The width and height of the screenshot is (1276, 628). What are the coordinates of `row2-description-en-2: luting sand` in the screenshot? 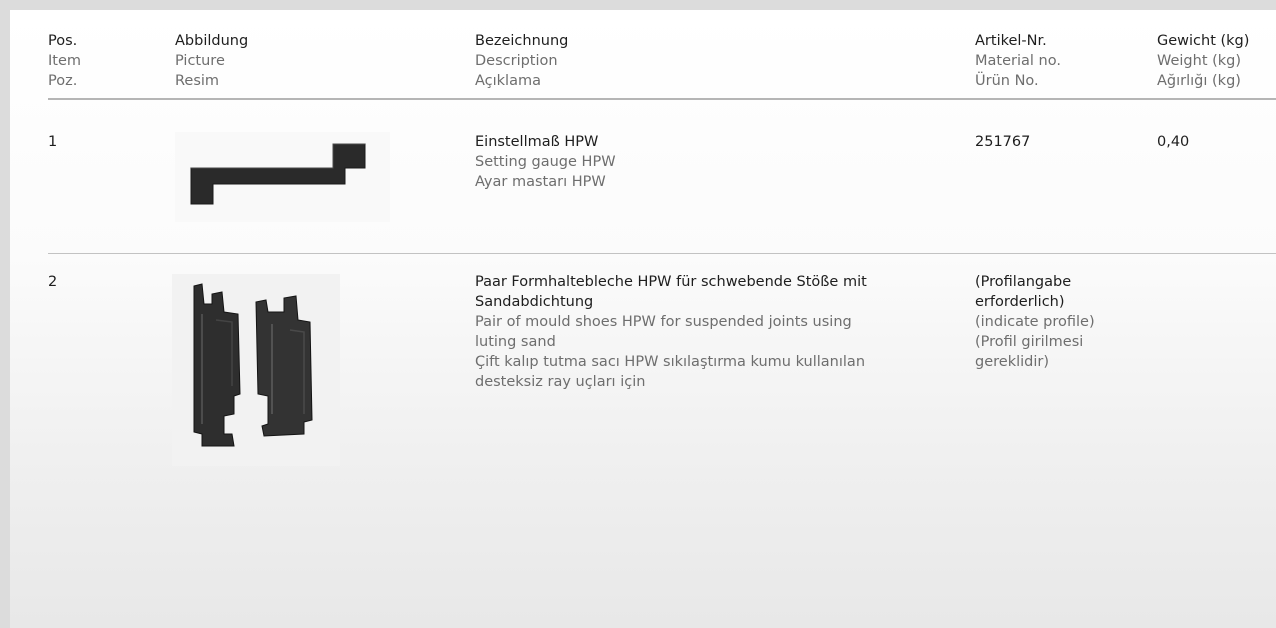 It's located at (515, 342).